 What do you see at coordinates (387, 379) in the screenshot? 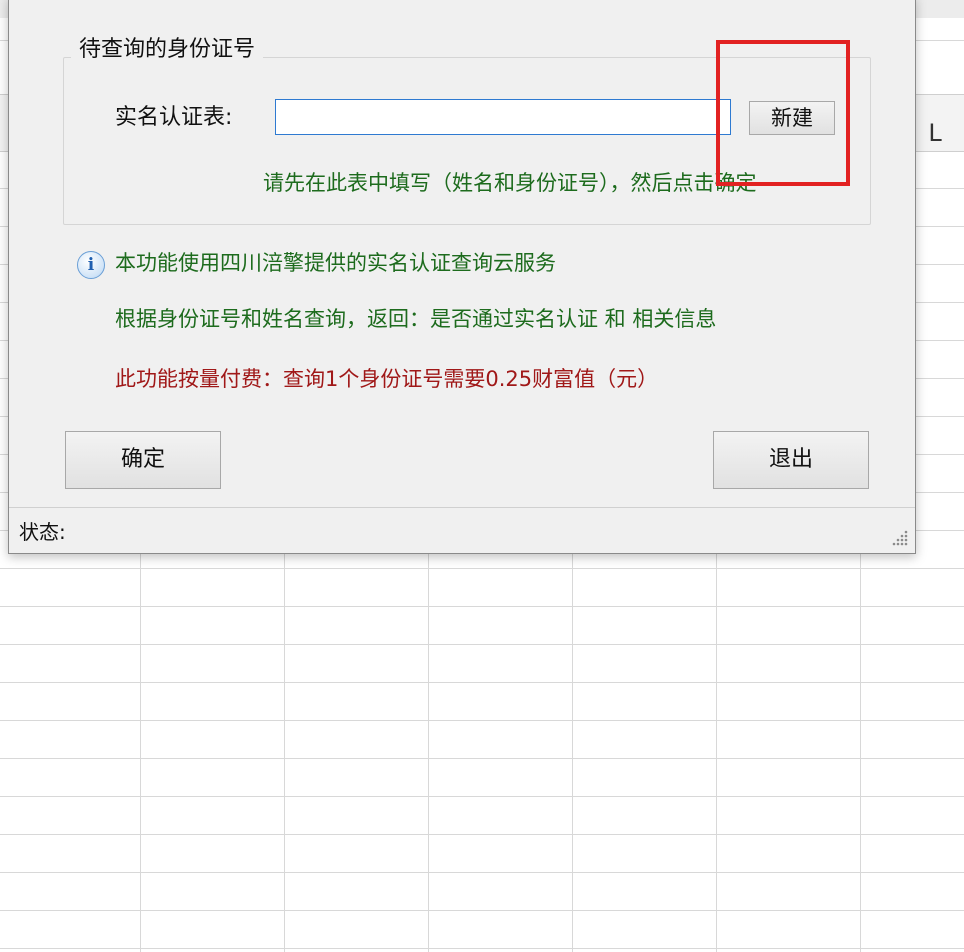
I see `pricing-text: 此功能按量付费：查询1个身份证号需要0.25财富值（元）` at bounding box center [387, 379].